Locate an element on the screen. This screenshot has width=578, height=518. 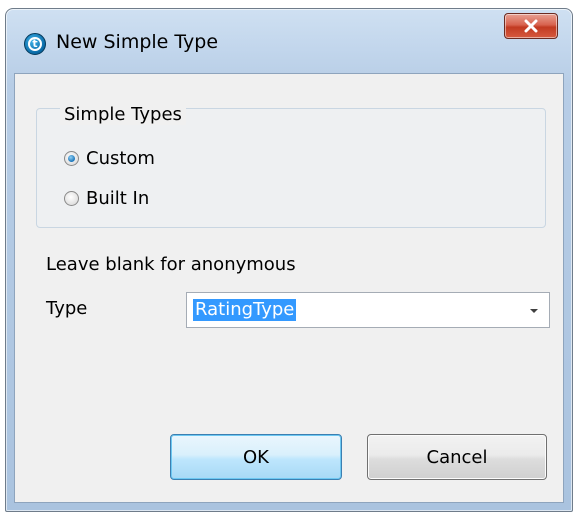
type-input: RatingType is located at coordinates (245, 310).